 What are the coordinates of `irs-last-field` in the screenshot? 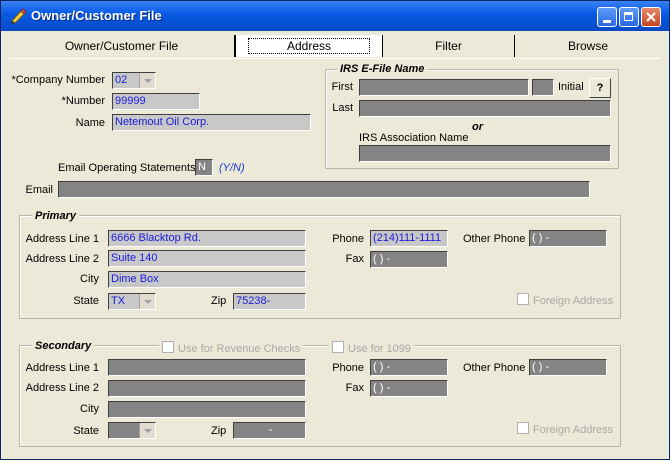 It's located at (485, 108).